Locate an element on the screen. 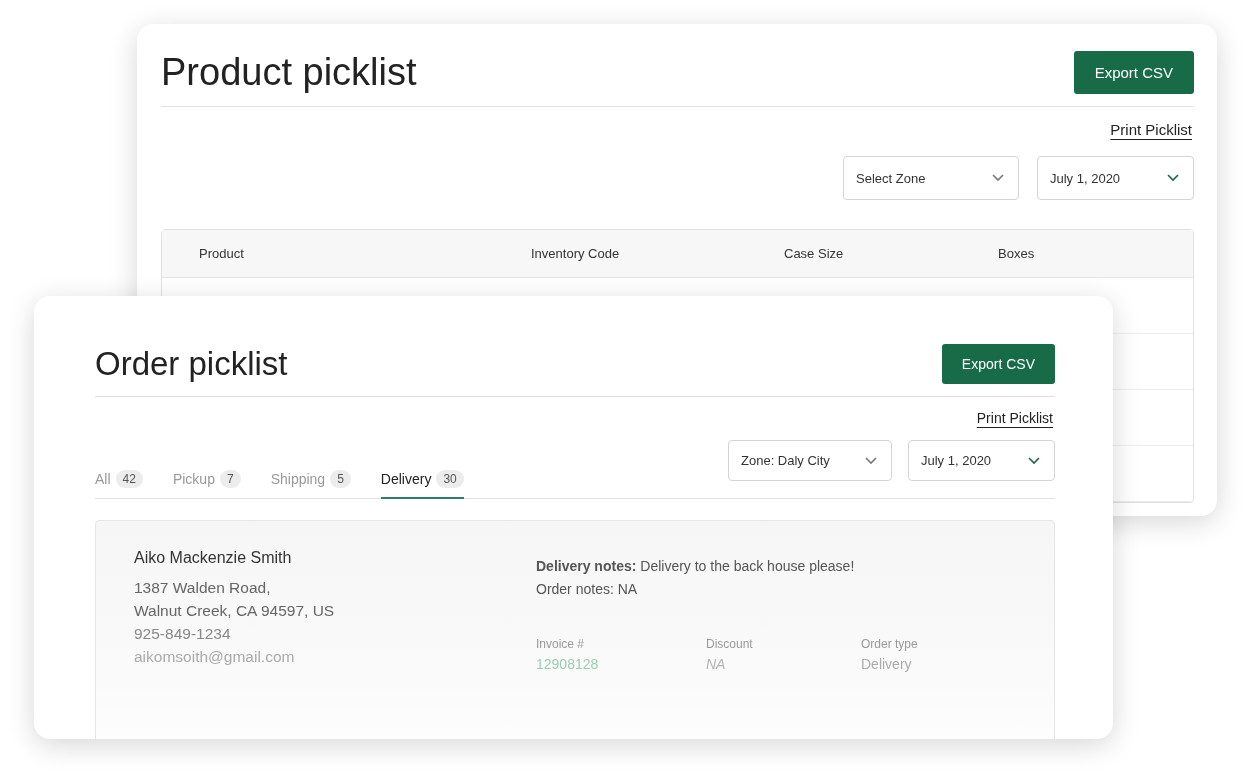 The height and width of the screenshot is (784, 1252). zone-dropdown: Zone: Daly City is located at coordinates (810, 460).